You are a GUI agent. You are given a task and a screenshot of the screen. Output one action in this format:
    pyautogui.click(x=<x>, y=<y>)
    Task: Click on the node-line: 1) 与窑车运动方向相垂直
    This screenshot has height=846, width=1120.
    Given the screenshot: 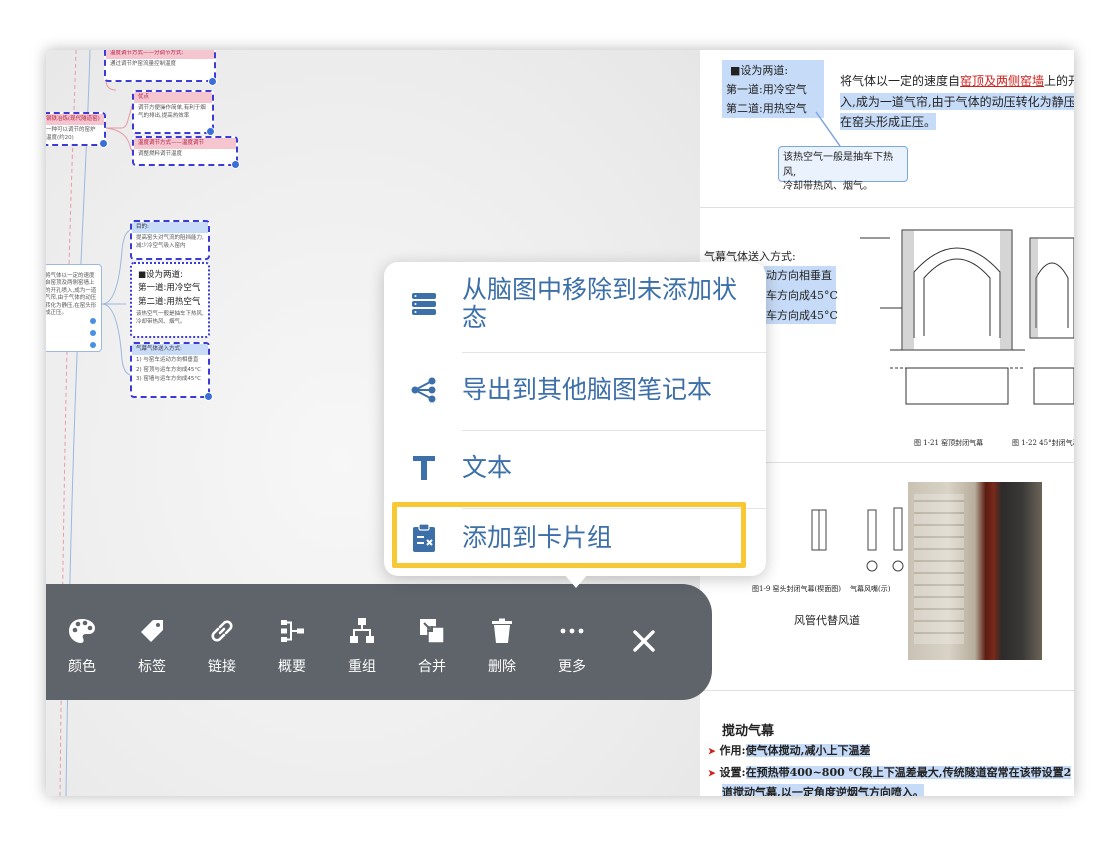 What is the action you would take?
    pyautogui.click(x=167, y=360)
    